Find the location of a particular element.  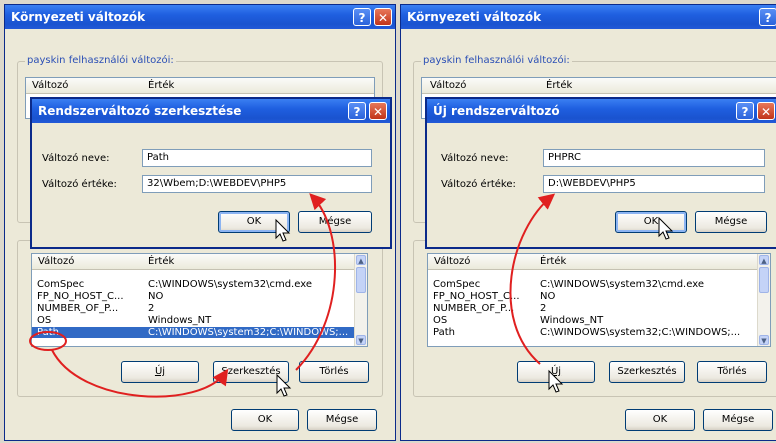

variable-value-field: D:\WEBDEV\PHP5 is located at coordinates (654, 184).